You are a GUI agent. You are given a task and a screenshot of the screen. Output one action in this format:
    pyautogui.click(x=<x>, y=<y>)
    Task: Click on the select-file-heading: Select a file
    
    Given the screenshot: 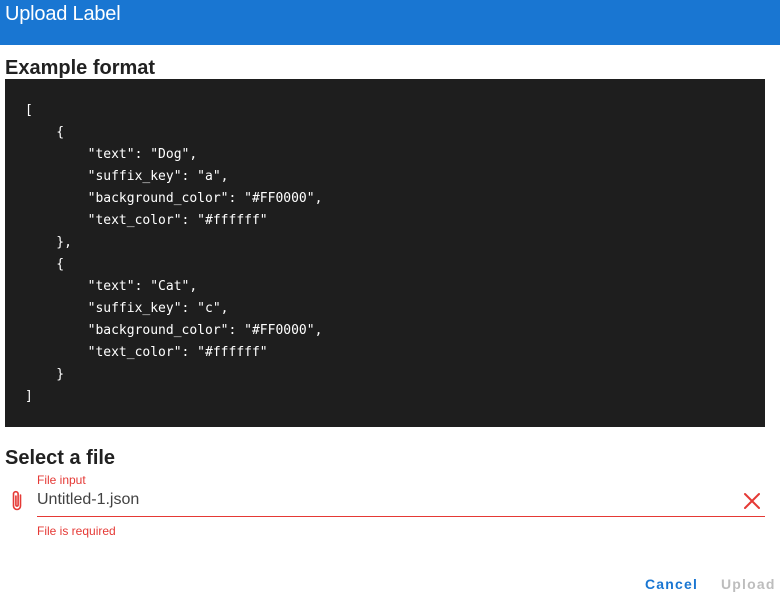 What is the action you would take?
    pyautogui.click(x=60, y=458)
    